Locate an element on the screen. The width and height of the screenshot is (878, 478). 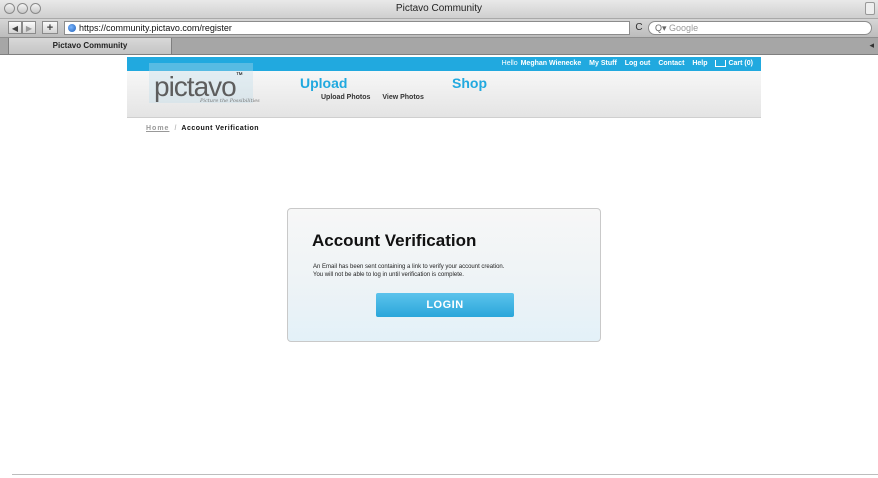
window-title: Pictavo Community is located at coordinates (439, 8).